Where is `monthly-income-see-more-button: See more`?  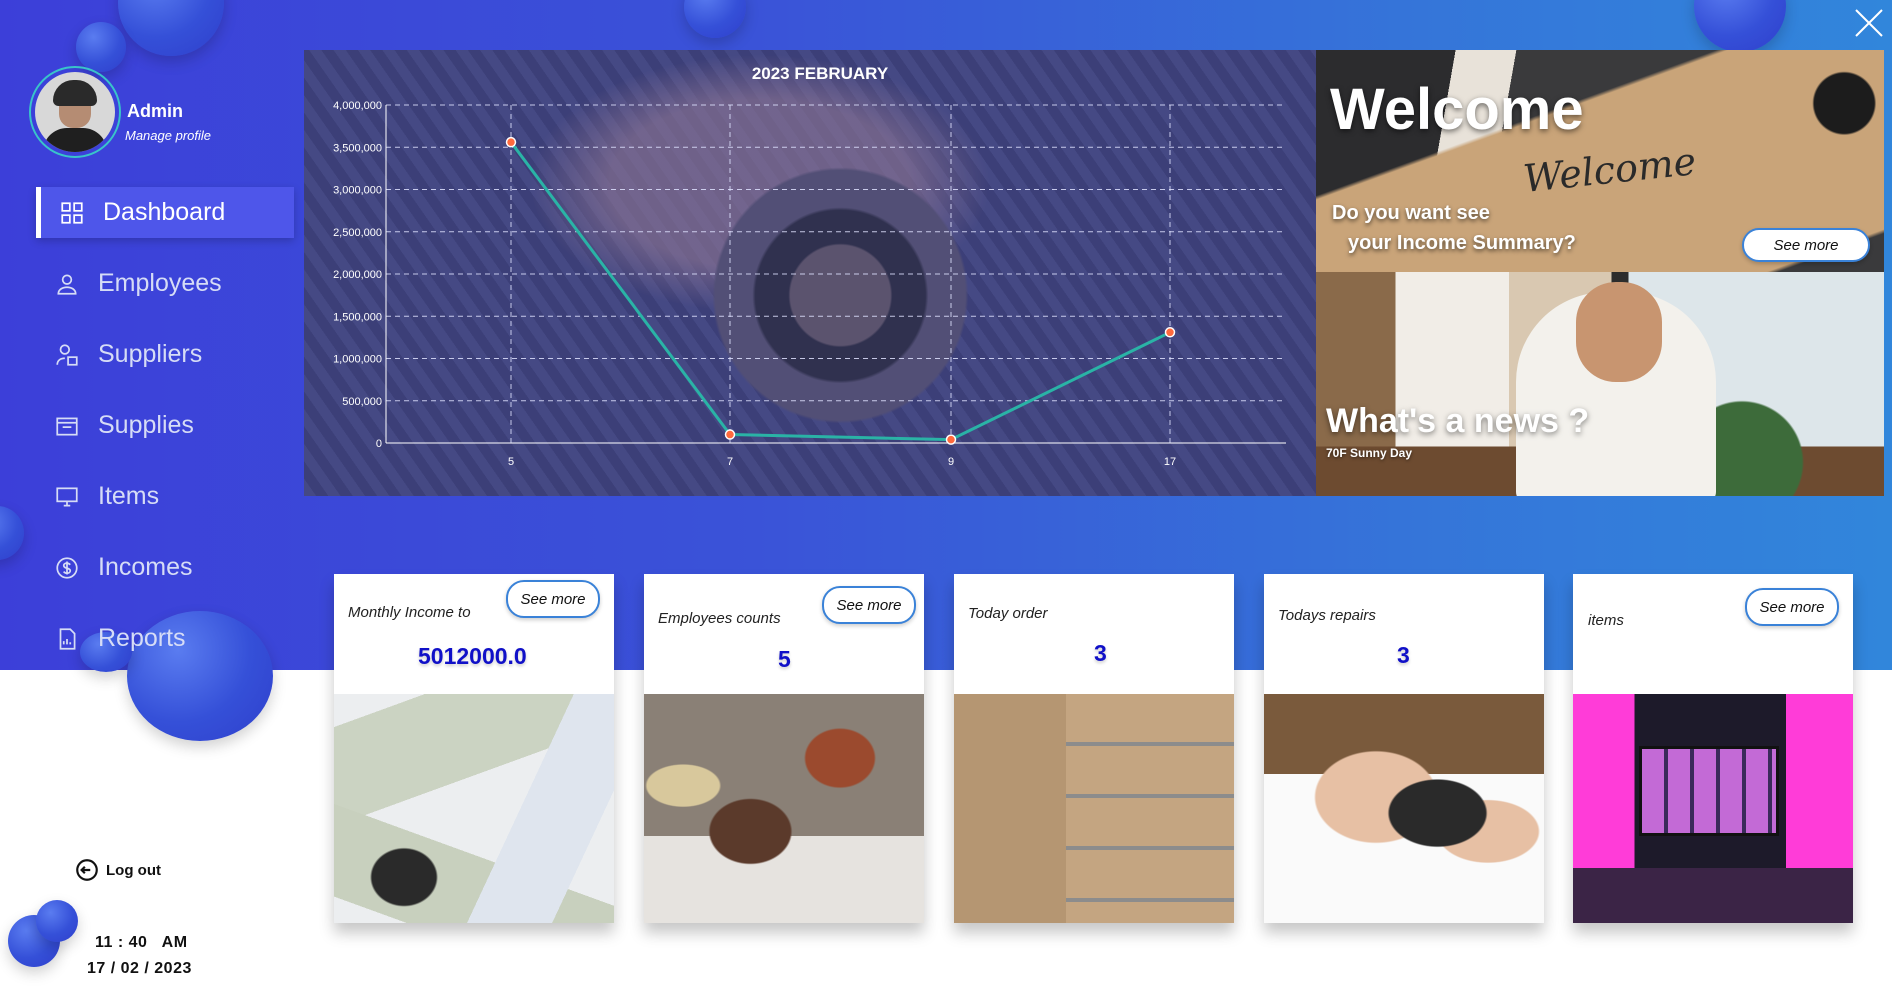
monthly-income-see-more-button: See more is located at coordinates (553, 599).